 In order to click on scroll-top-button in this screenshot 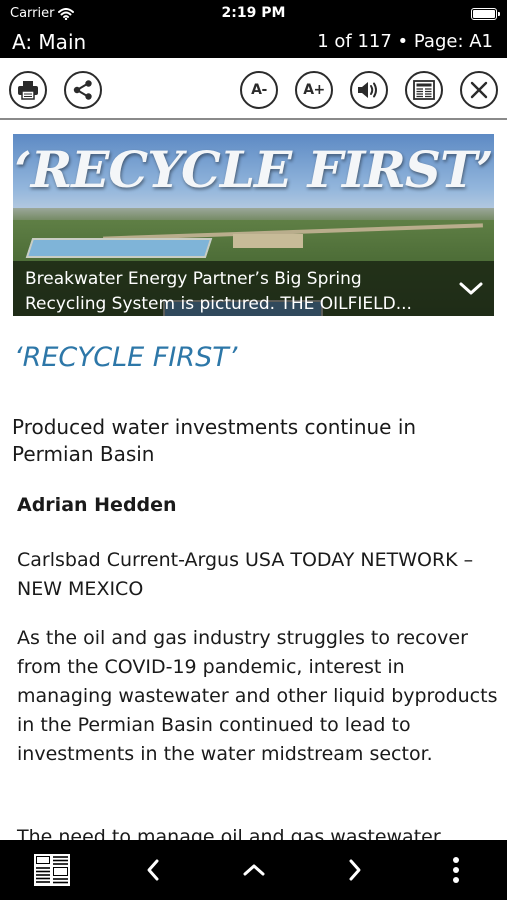, I will do `click(254, 870)`.